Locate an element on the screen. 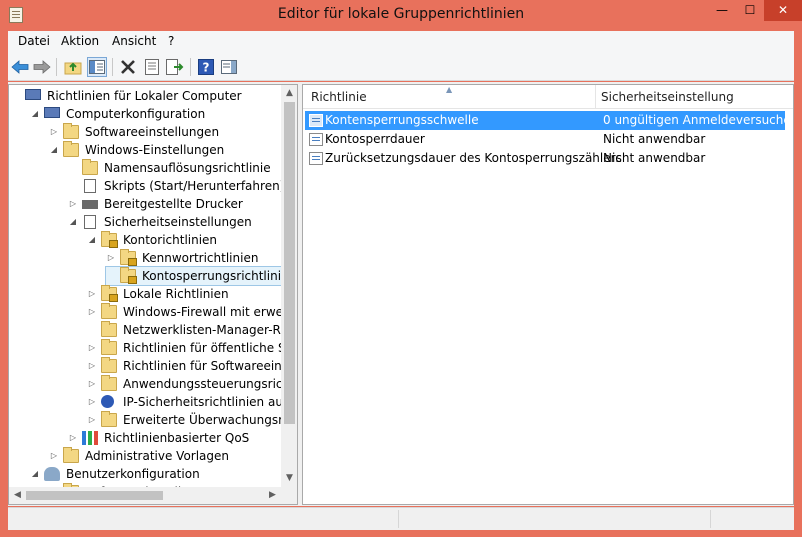  tree-node-label: Richtlinienbasierter QoS is located at coordinates (177, 438).